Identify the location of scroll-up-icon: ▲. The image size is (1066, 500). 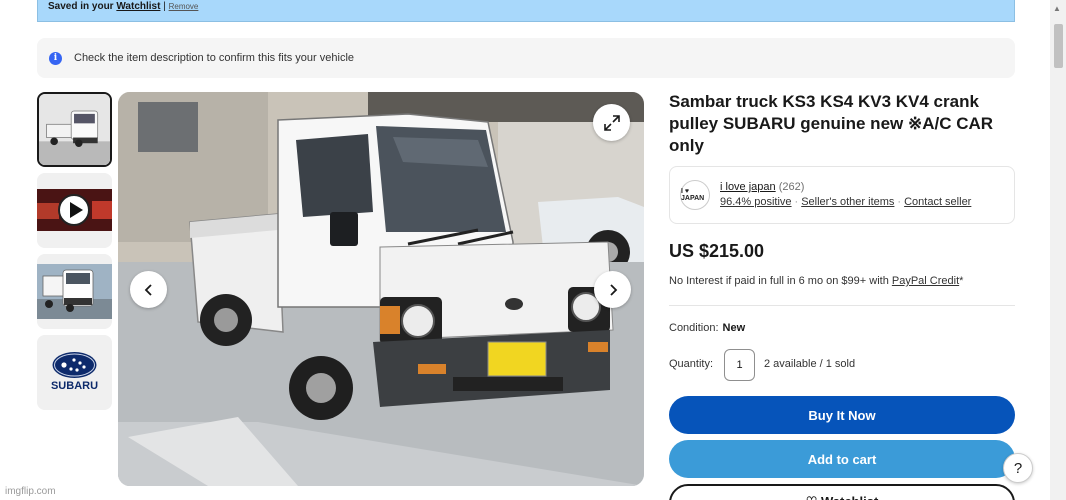
(1057, 8).